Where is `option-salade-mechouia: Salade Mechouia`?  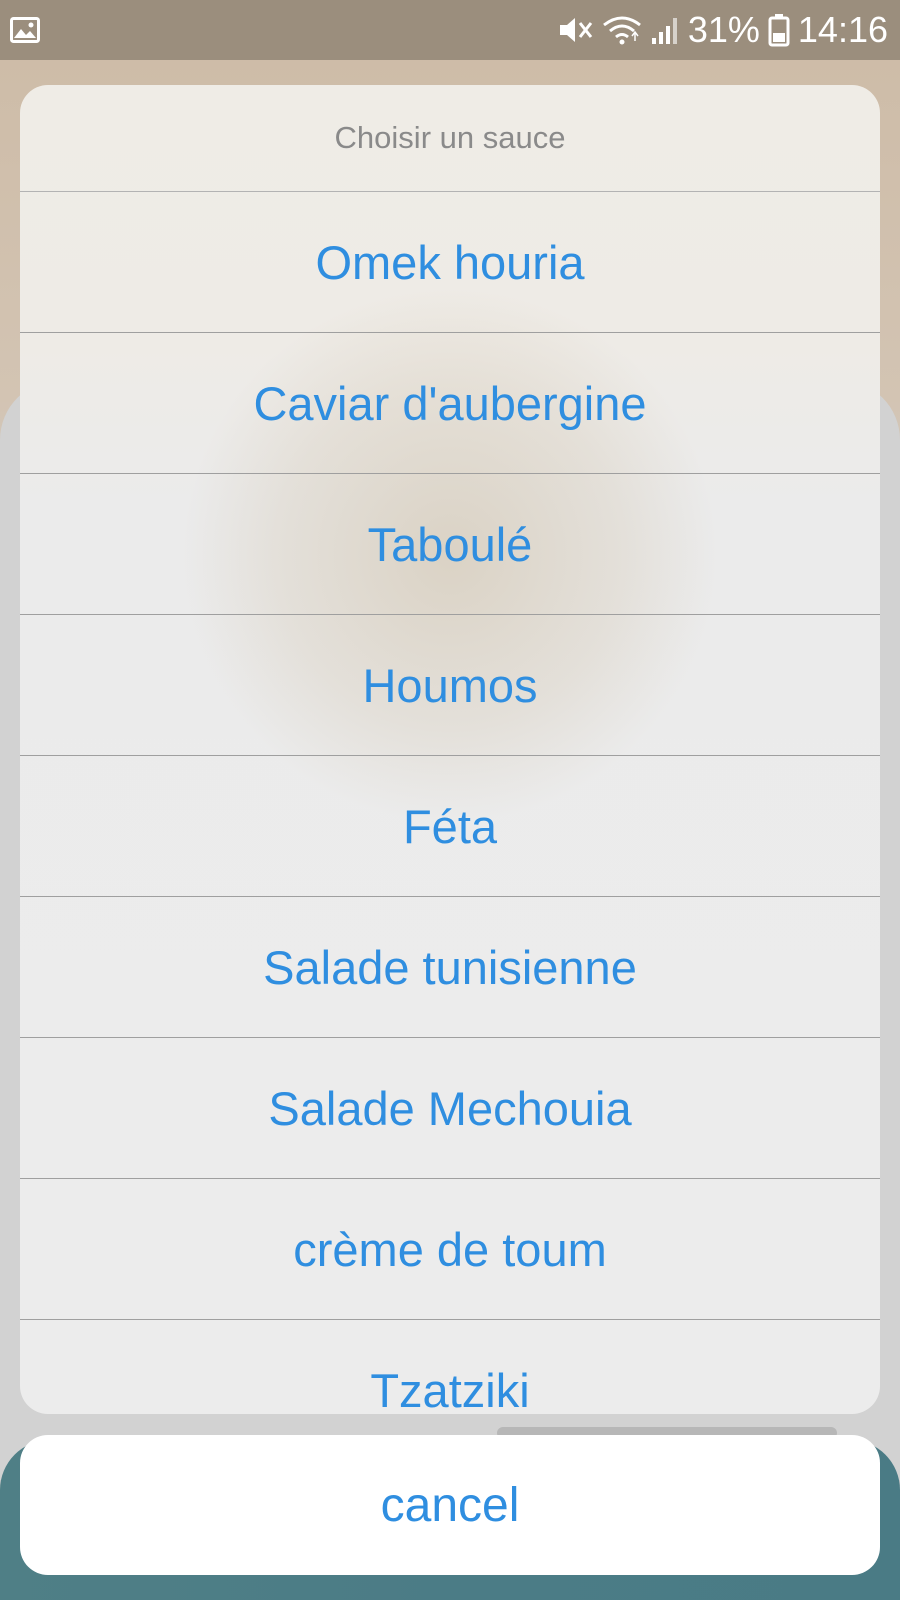
option-salade-mechouia: Salade Mechouia is located at coordinates (450, 1108).